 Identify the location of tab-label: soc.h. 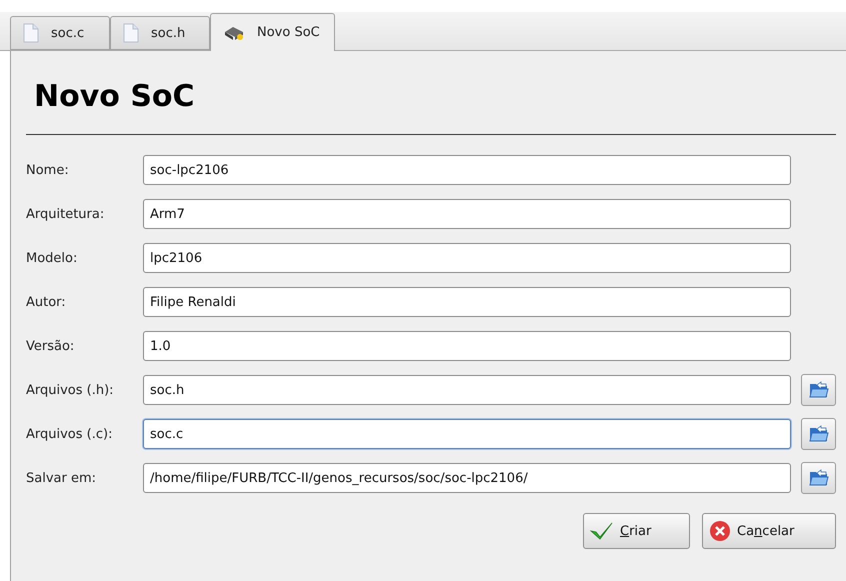
(168, 33).